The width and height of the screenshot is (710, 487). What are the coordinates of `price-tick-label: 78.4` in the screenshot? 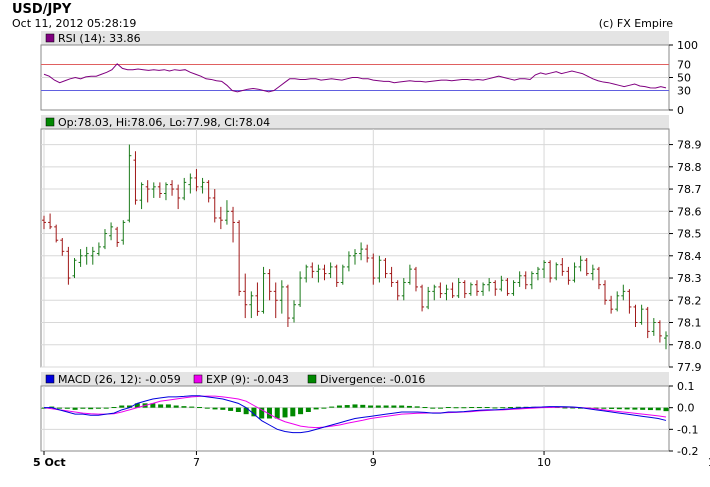 It's located at (689, 256).